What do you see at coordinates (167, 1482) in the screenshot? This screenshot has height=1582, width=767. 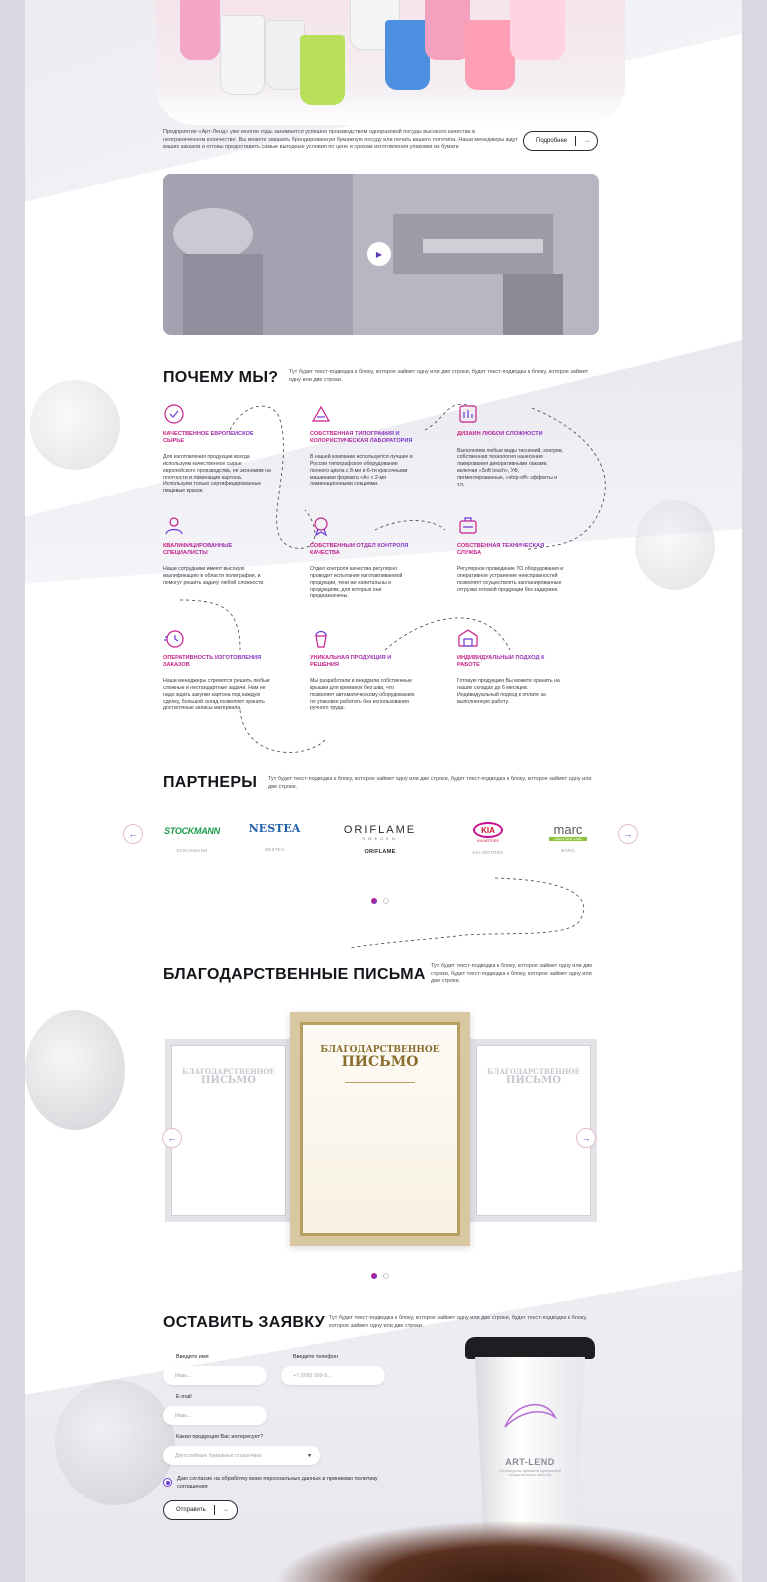 I see `consent-checkbox` at bounding box center [167, 1482].